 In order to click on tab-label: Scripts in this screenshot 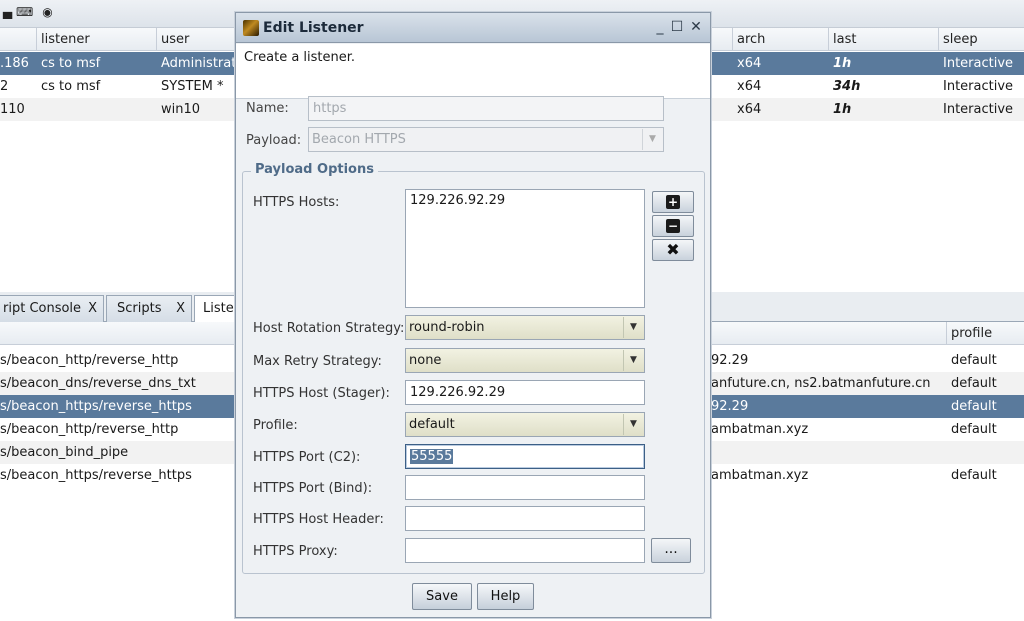, I will do `click(139, 308)`.